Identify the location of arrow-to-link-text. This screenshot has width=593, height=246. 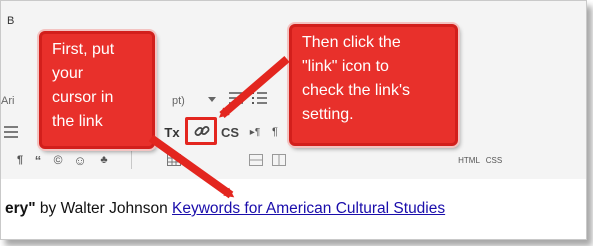
(191, 166).